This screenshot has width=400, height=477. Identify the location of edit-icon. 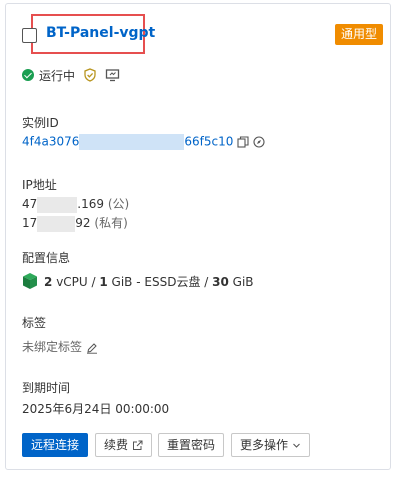
(92, 348).